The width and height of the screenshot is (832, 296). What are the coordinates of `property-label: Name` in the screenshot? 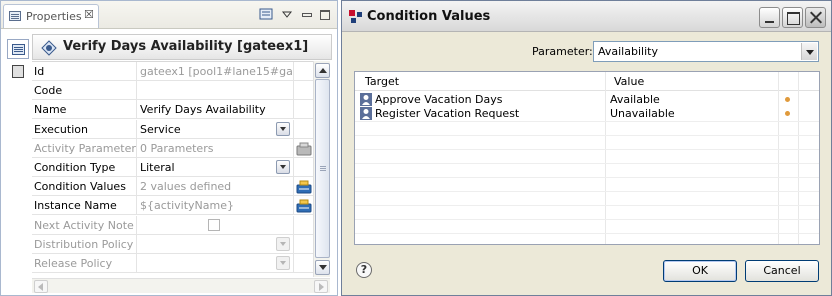 It's located at (50, 109).